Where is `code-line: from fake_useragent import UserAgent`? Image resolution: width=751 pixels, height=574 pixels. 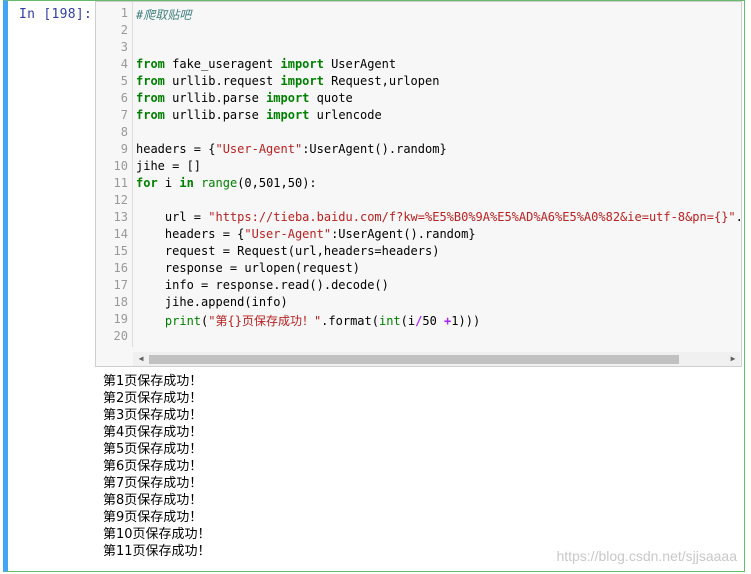 code-line: from fake_useragent import UserAgent is located at coordinates (266, 64).